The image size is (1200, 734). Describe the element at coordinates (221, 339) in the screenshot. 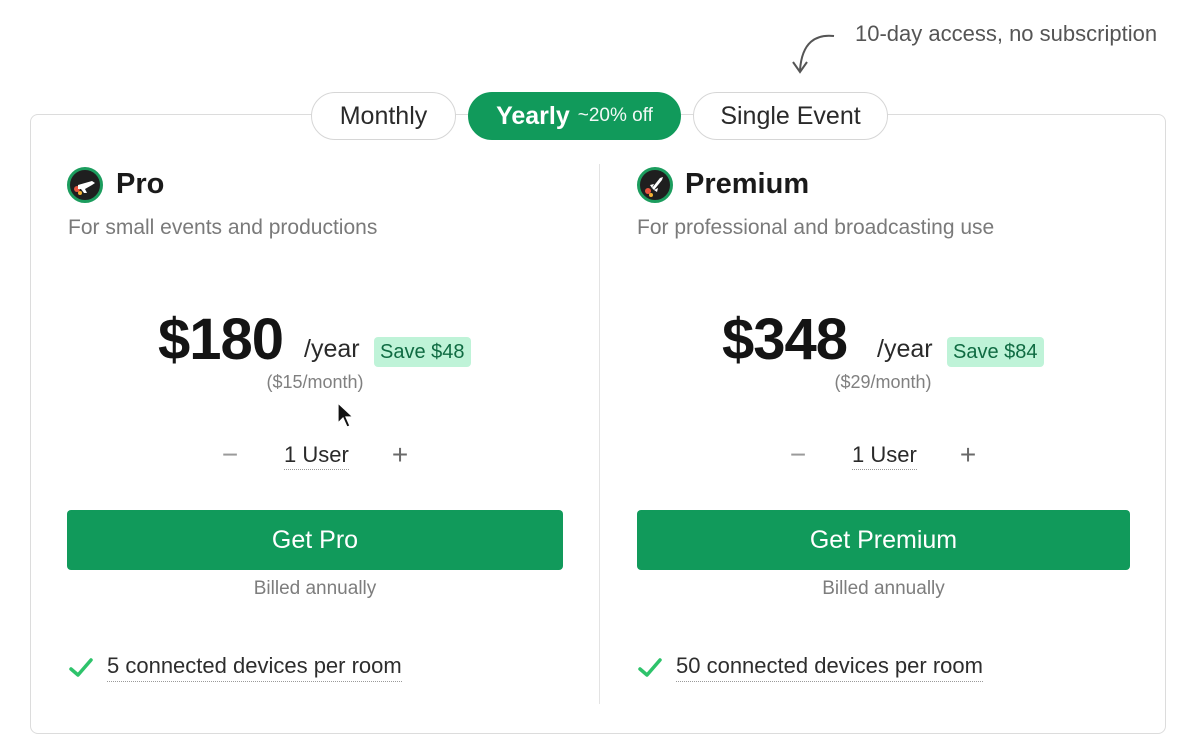

I see `price-pro: $180` at that location.